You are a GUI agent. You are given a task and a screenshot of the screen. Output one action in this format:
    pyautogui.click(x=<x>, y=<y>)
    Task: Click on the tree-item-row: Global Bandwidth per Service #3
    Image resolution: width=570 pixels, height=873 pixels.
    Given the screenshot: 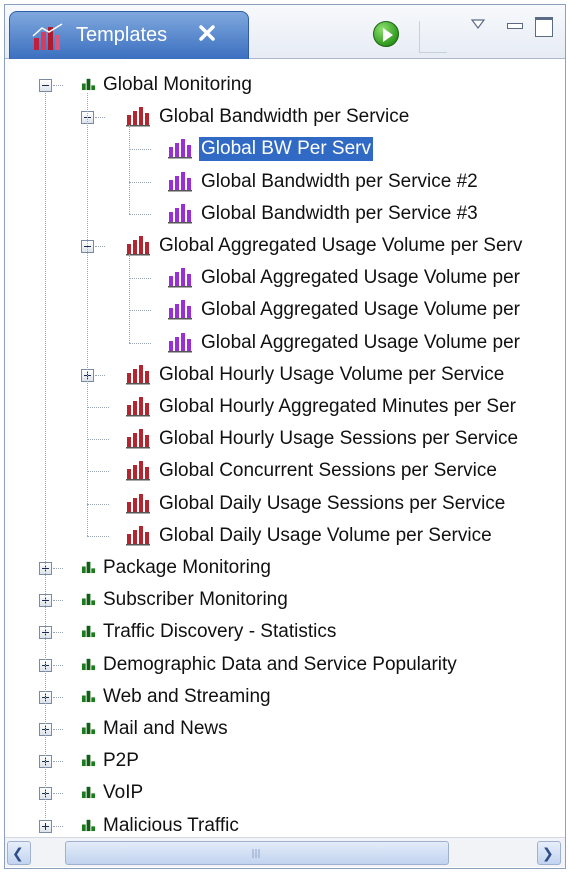 What is the action you would take?
    pyautogui.click(x=285, y=214)
    